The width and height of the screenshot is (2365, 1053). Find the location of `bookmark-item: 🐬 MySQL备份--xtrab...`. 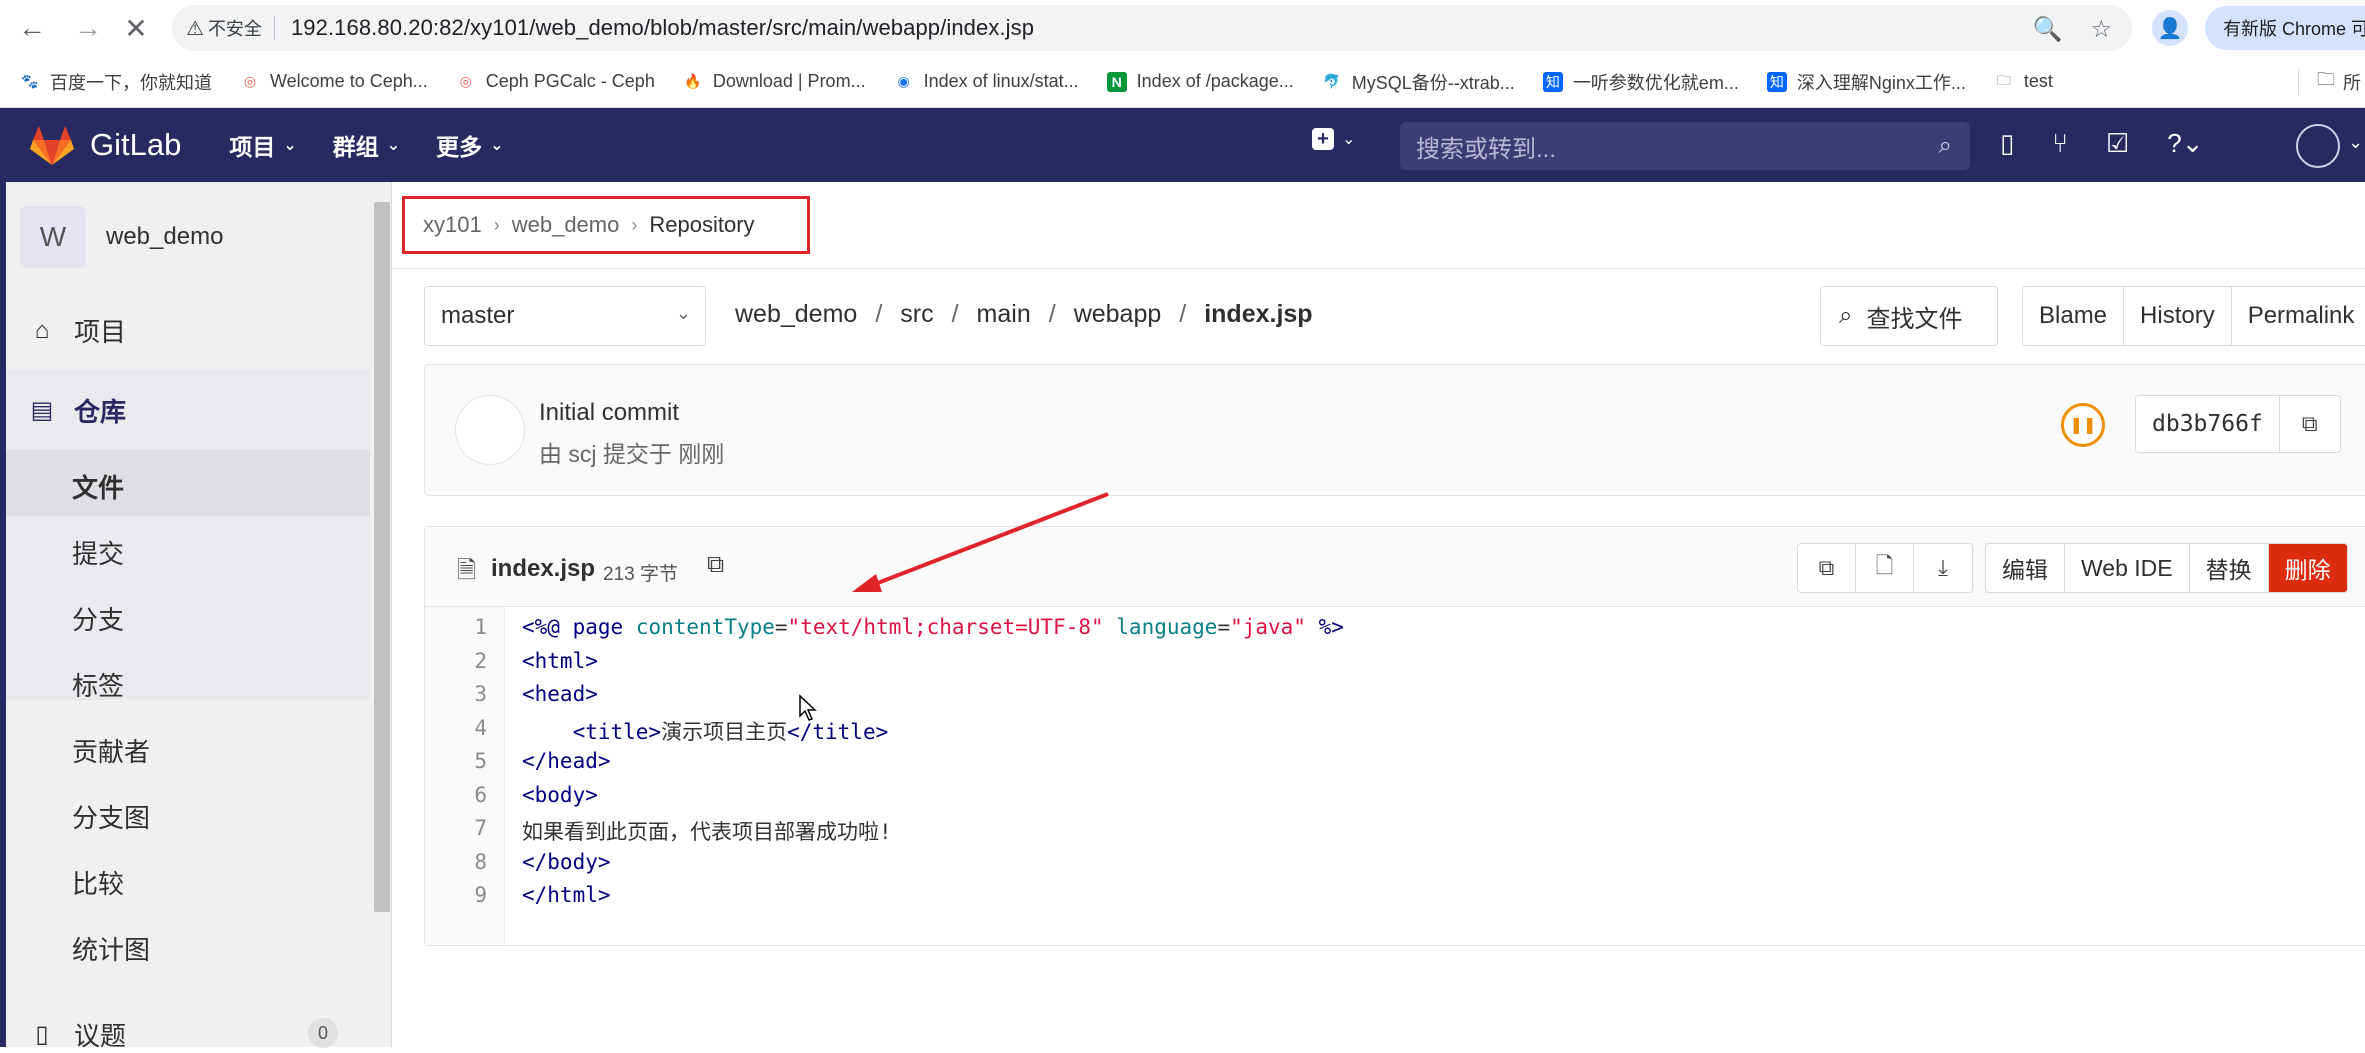

bookmark-item: 🐬 MySQL备份--xtrab... is located at coordinates (1418, 82).